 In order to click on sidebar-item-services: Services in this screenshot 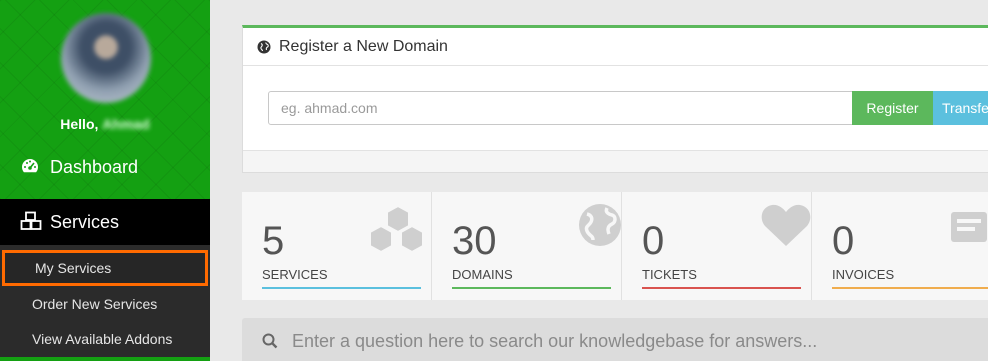, I will do `click(105, 222)`.